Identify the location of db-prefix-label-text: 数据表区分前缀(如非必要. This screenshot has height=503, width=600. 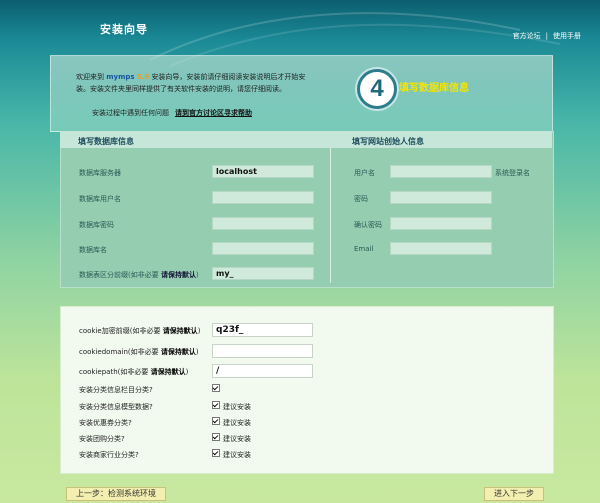
(119, 275).